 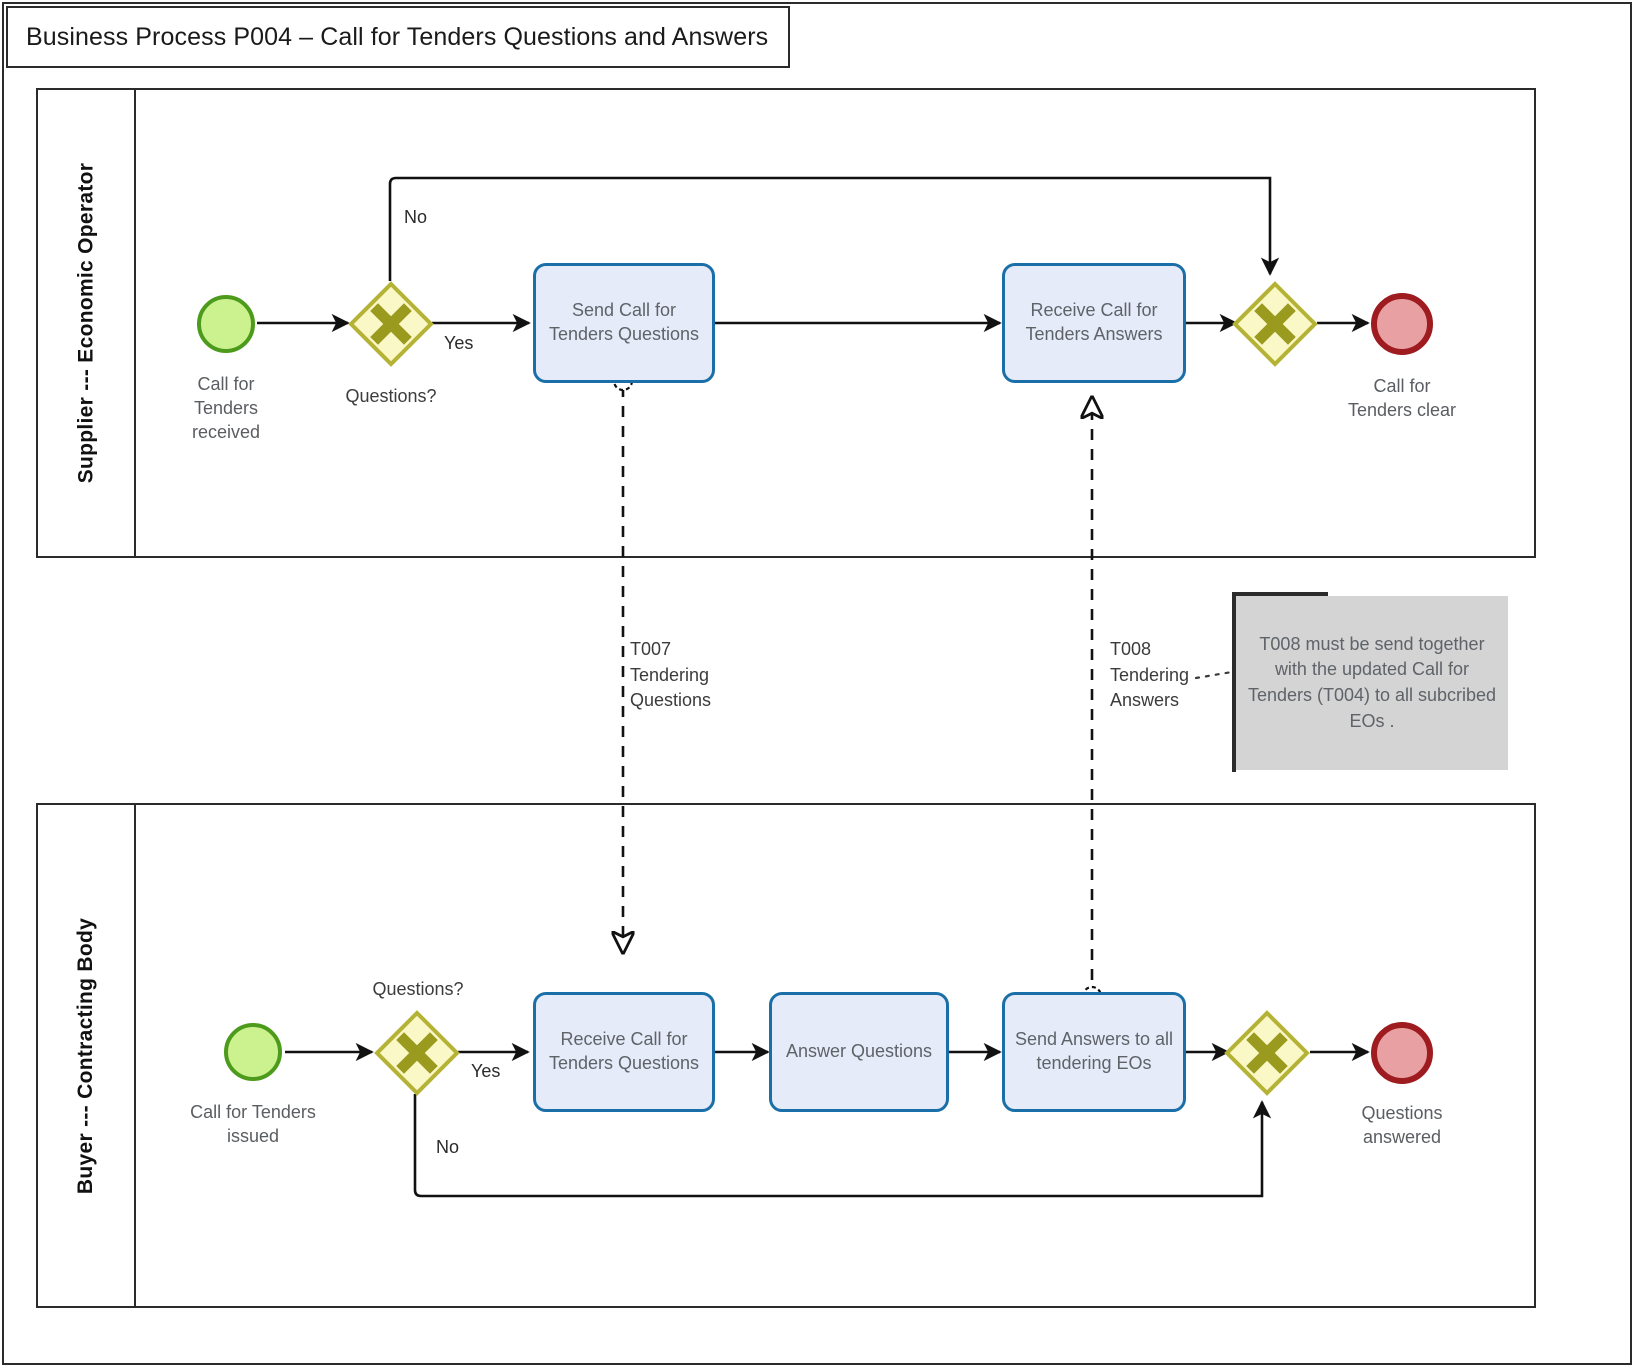 What do you see at coordinates (226, 408) in the screenshot?
I see `start-event-supplier-label: Call for Tenders received` at bounding box center [226, 408].